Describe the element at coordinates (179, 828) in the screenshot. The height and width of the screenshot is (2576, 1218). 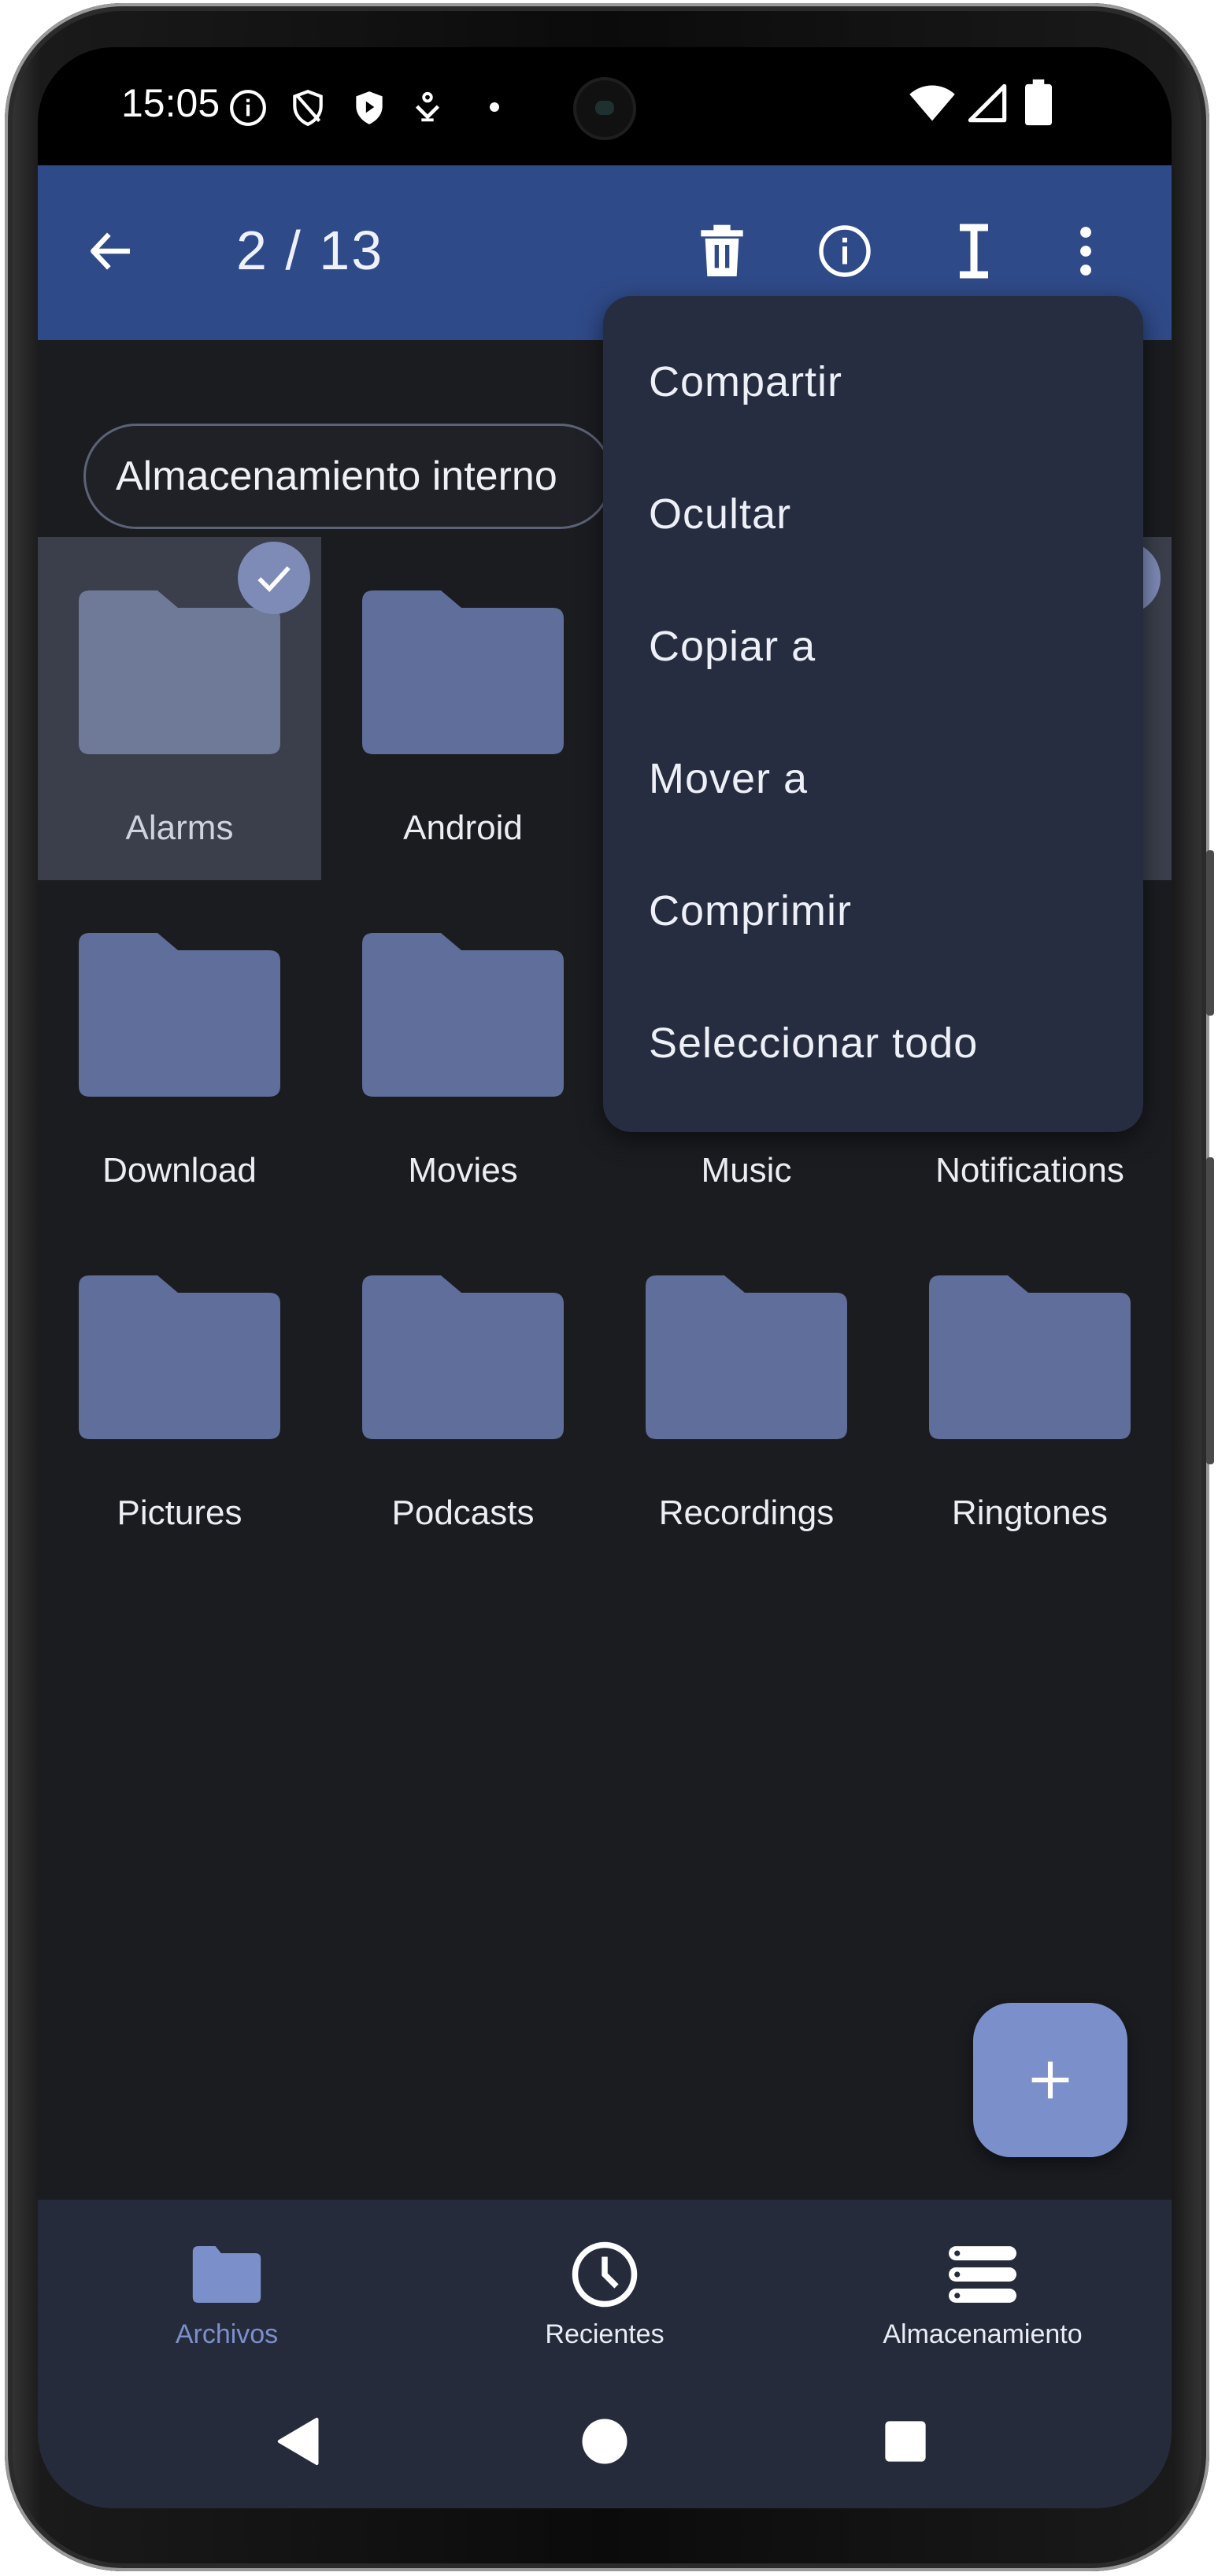
I see `folder-name: Alarms` at that location.